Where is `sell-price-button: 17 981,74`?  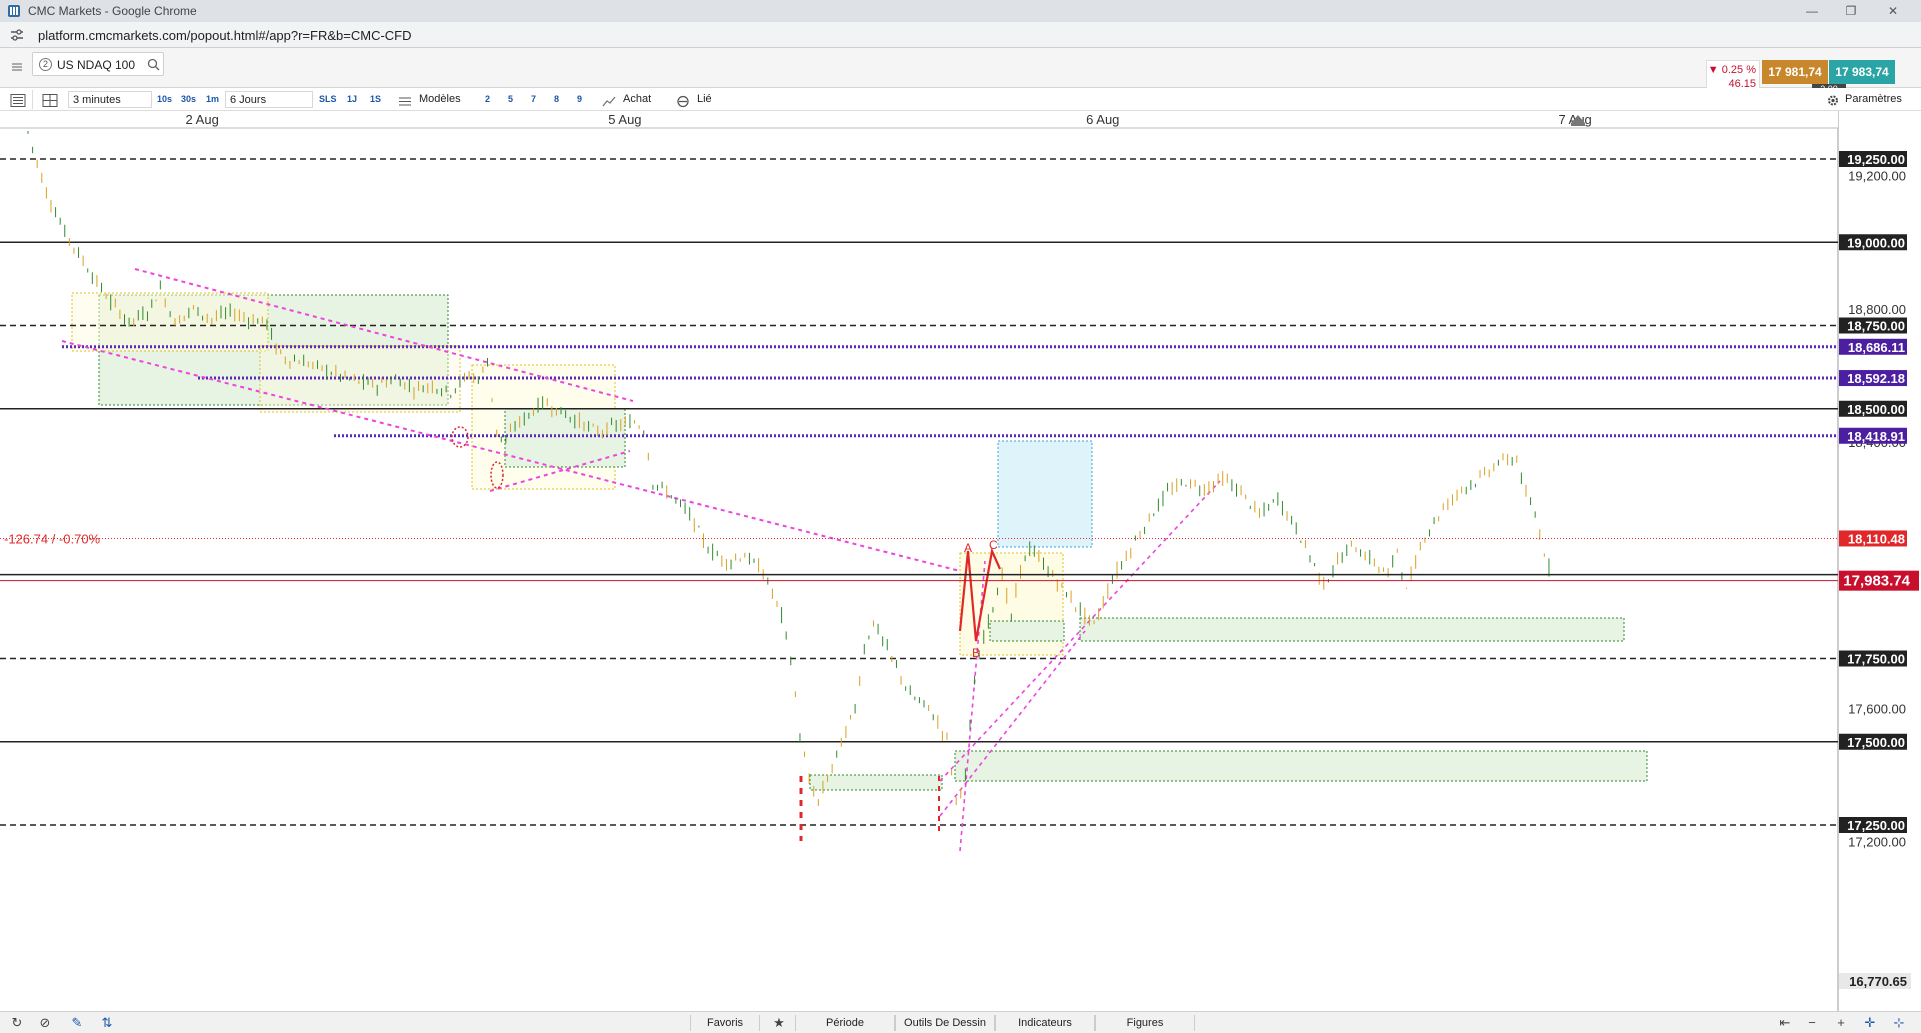
sell-price-button: 17 981,74 is located at coordinates (1795, 72).